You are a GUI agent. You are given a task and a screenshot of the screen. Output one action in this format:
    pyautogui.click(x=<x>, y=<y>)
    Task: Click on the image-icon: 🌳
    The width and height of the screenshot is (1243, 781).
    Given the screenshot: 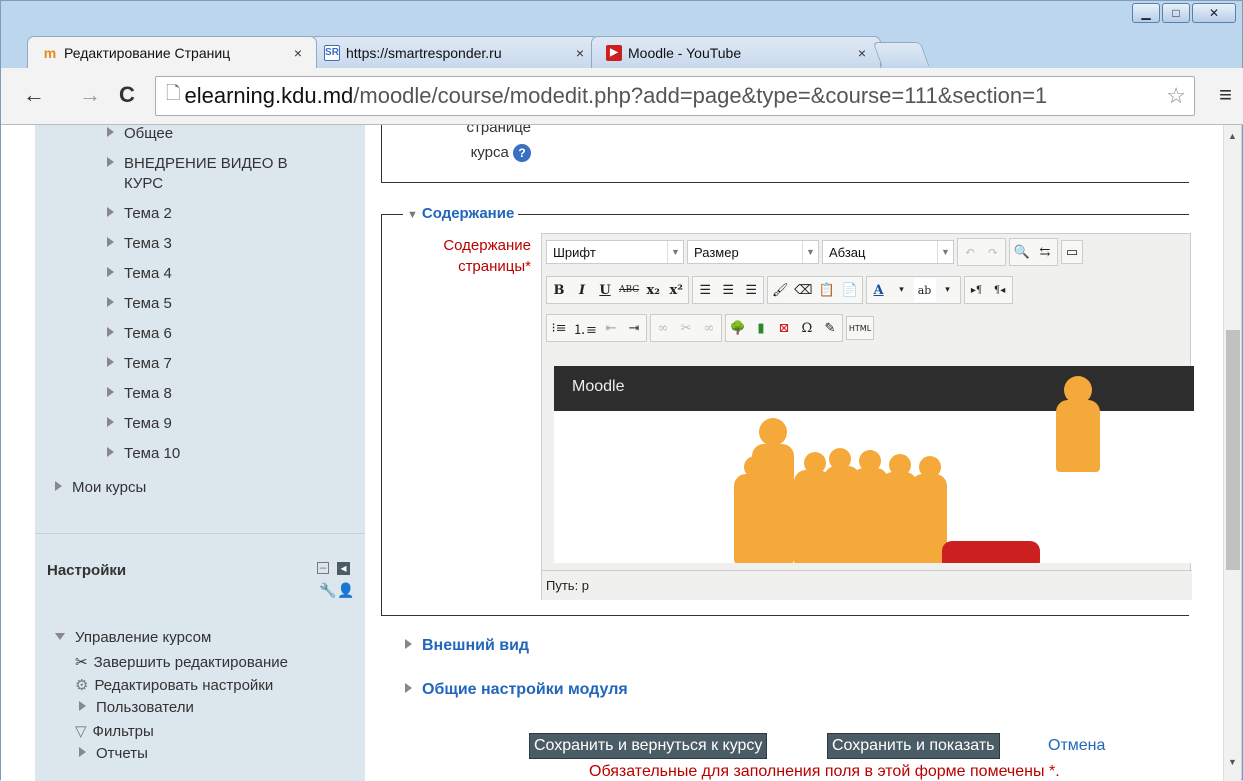 What is the action you would take?
    pyautogui.click(x=737, y=328)
    